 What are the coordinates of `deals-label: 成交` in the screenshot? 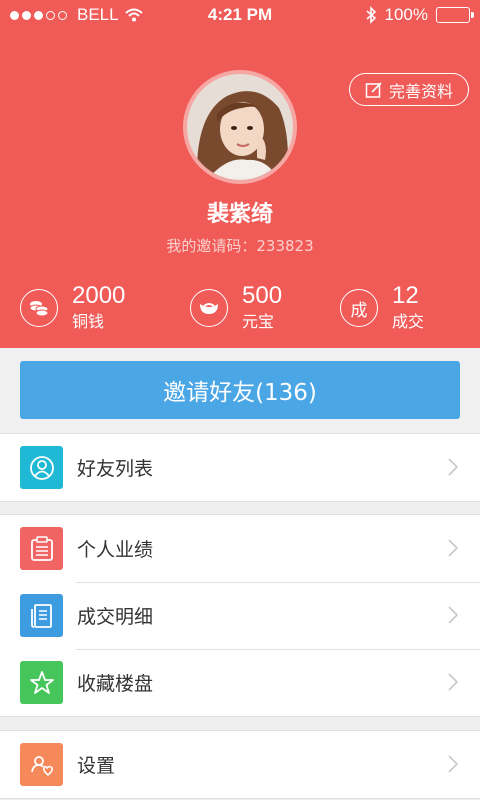 It's located at (408, 321).